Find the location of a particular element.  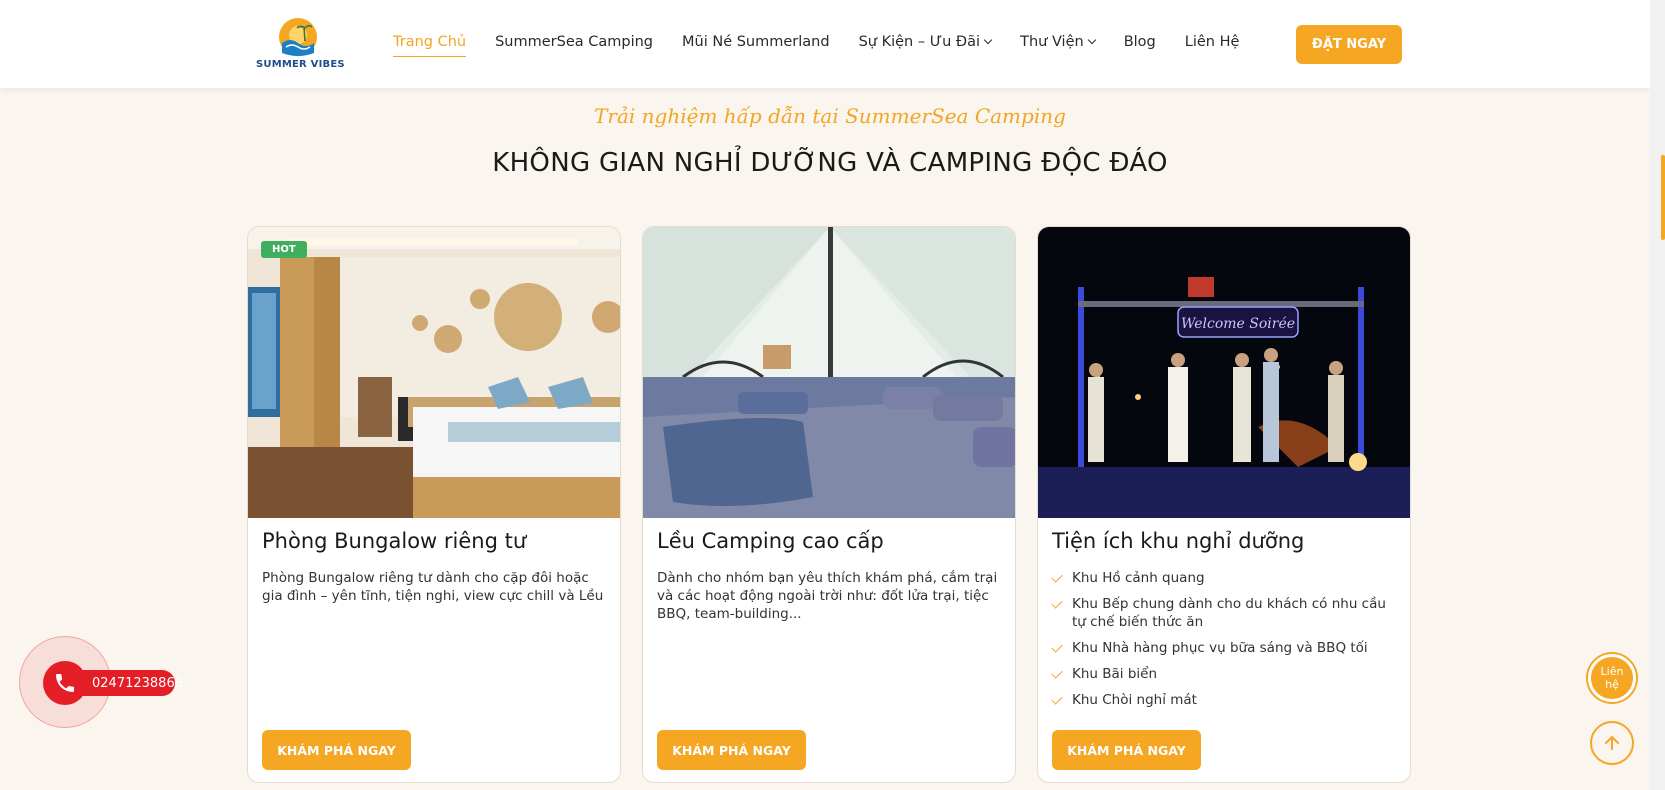

hot-badge: HOT is located at coordinates (284, 249).